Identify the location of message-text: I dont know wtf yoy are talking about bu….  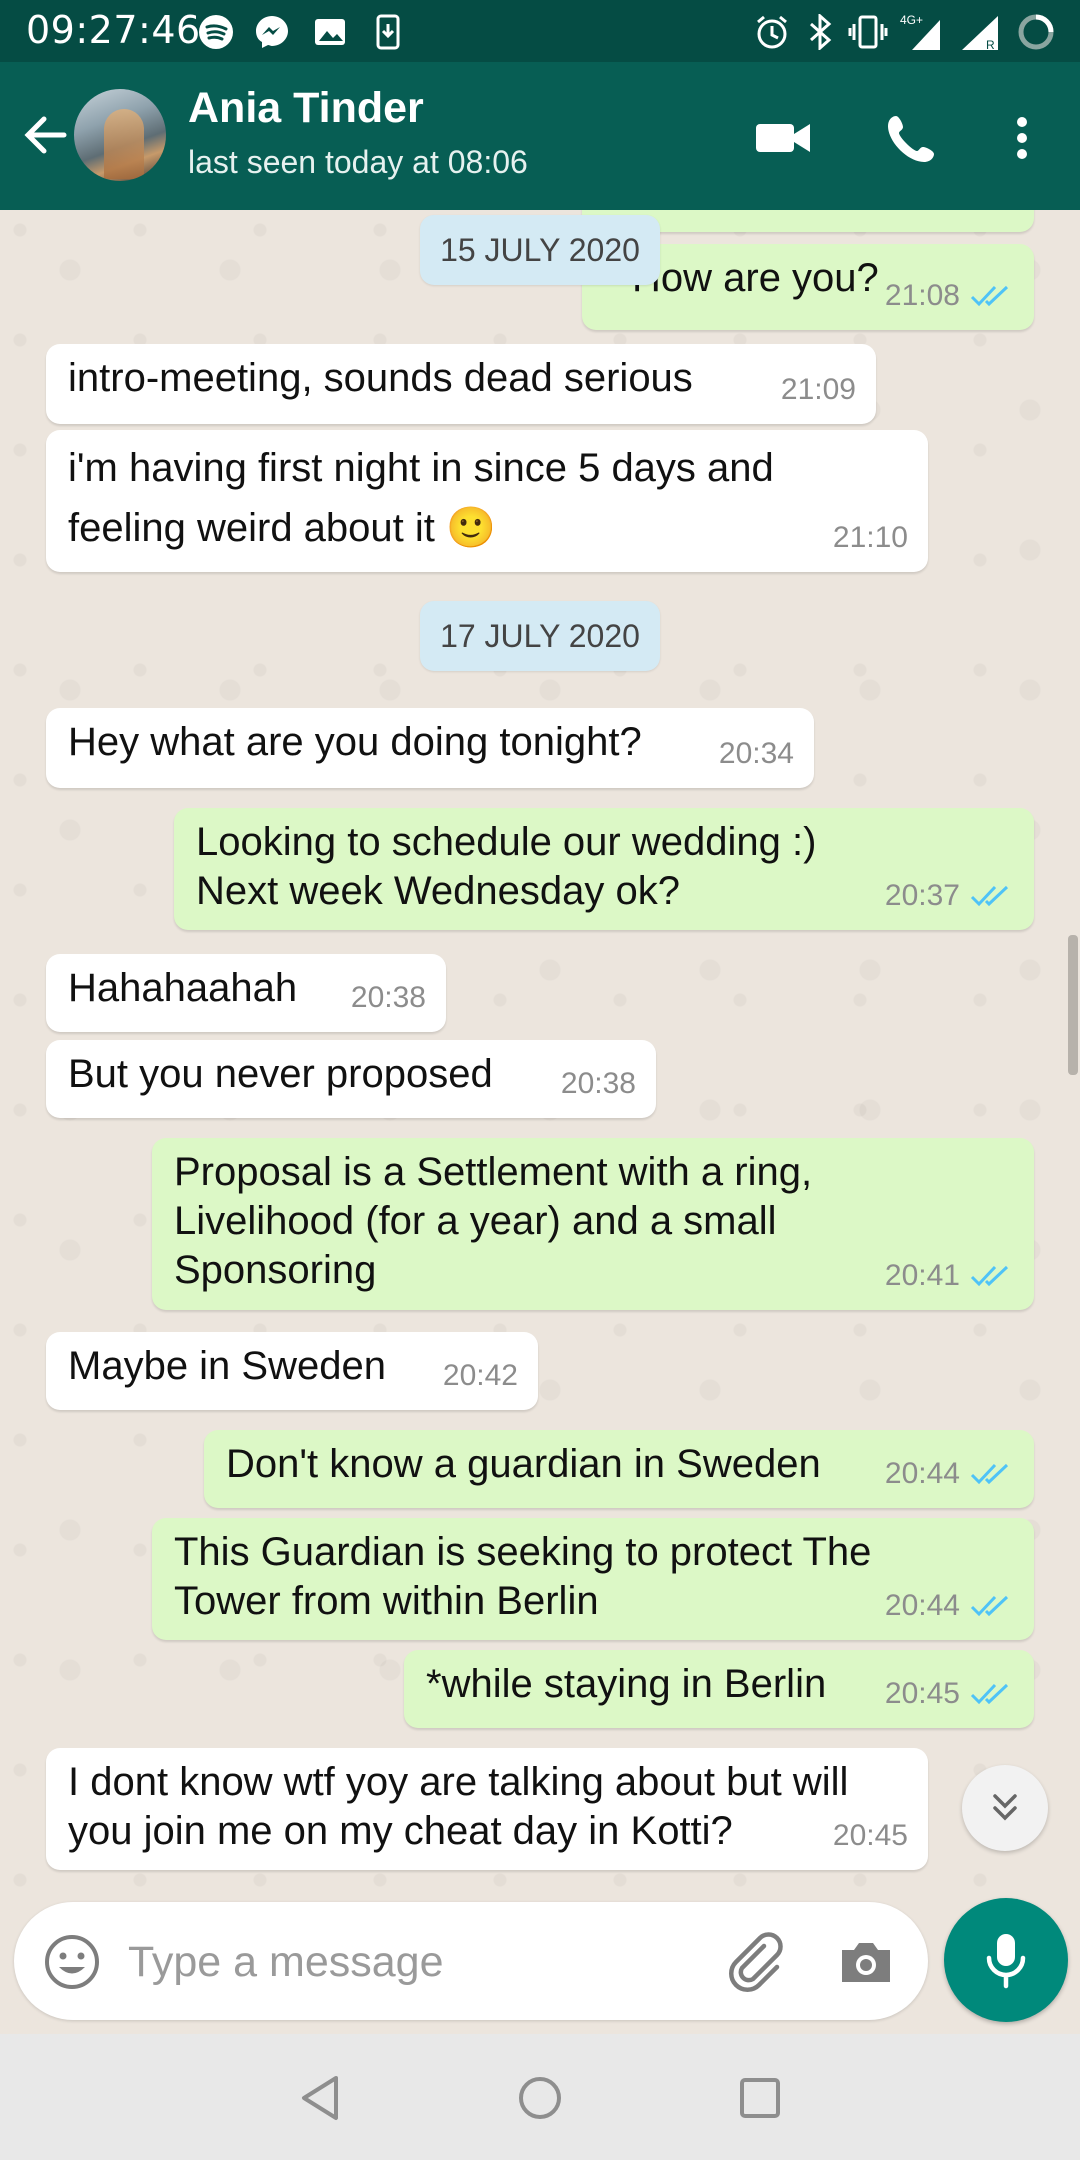
(458, 1806).